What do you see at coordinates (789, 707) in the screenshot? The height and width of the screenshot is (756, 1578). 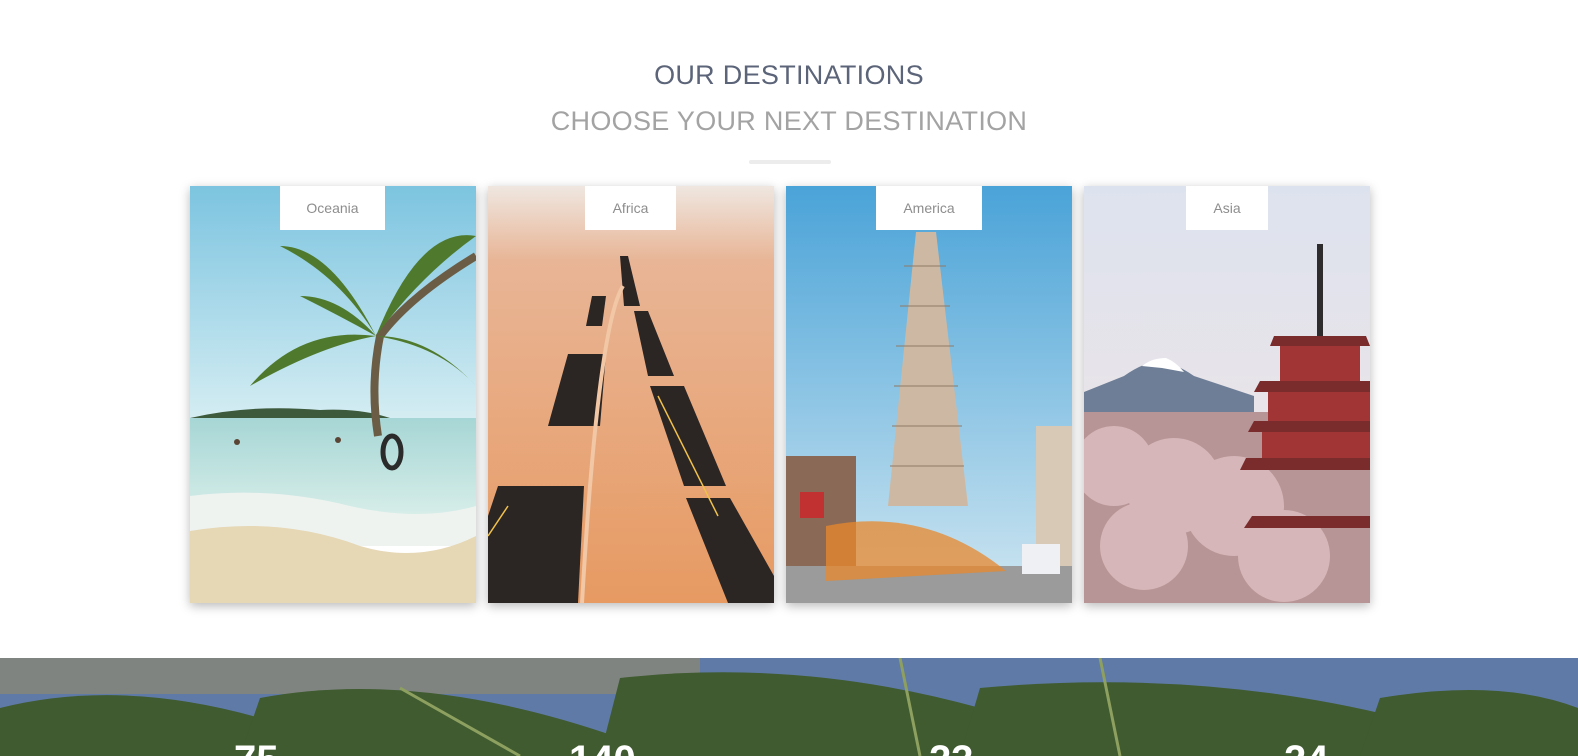 I see `stats-banner: 75 140 23 24` at bounding box center [789, 707].